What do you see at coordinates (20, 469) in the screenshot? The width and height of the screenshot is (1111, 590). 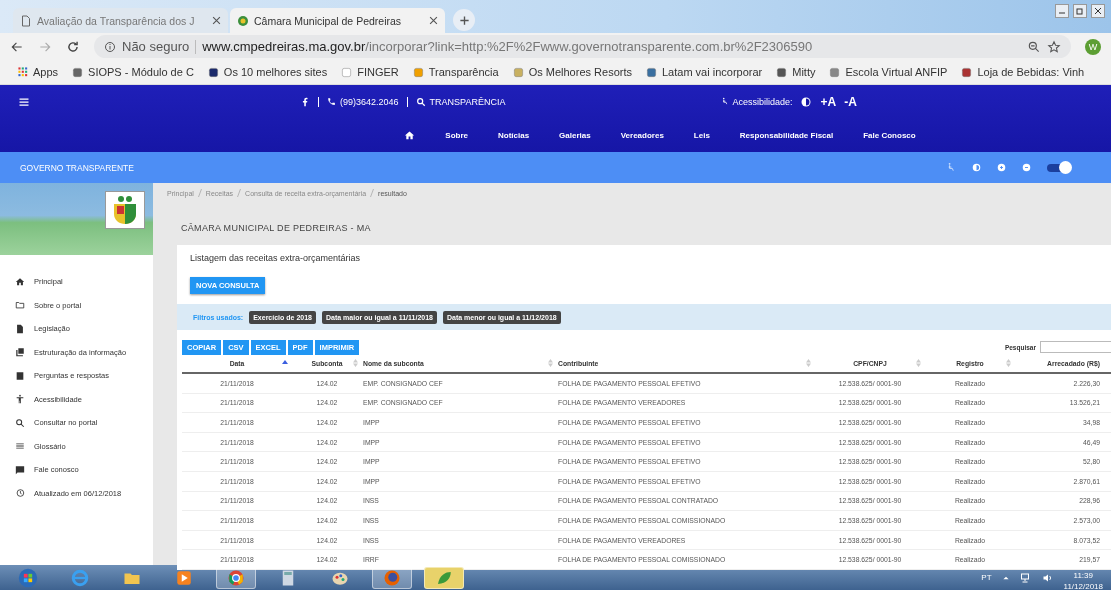 I see `chat-icon` at bounding box center [20, 469].